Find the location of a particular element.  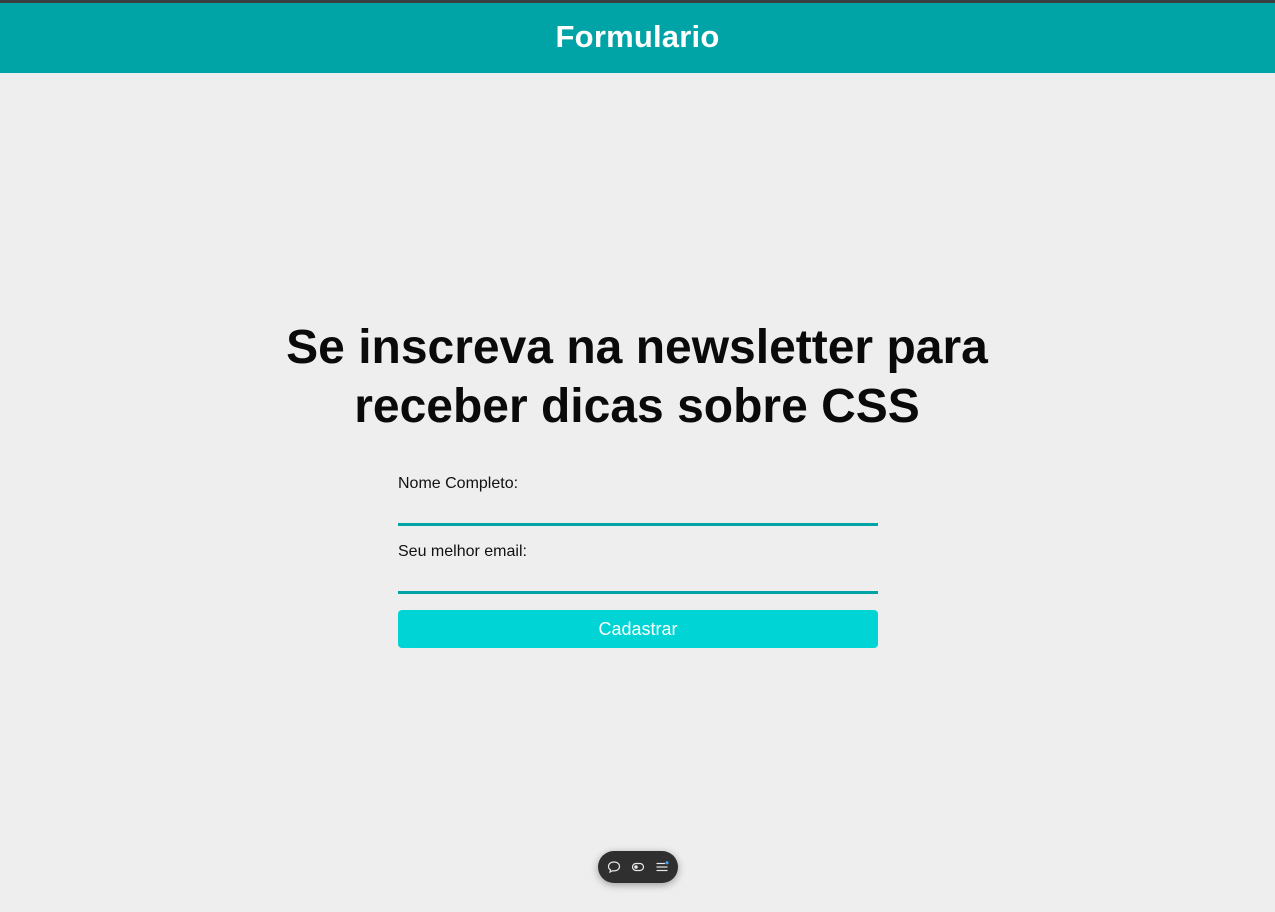

comment-icon is located at coordinates (614, 867).